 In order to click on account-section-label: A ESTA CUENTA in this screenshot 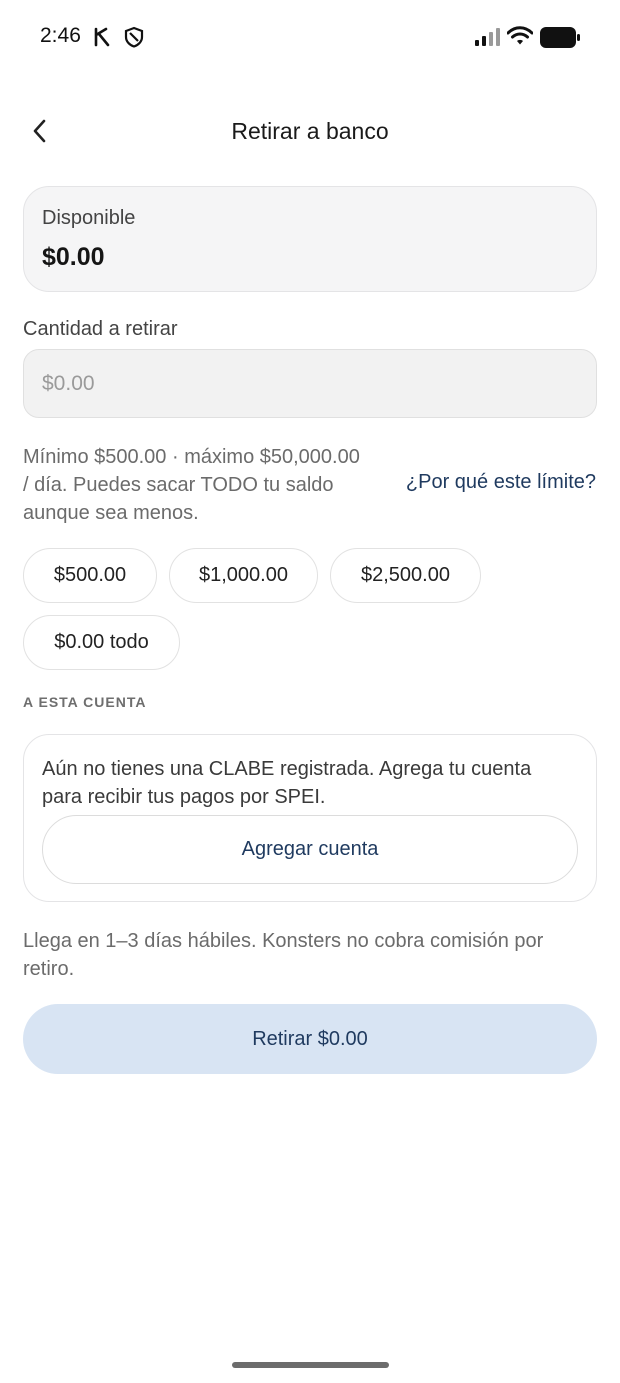, I will do `click(85, 702)`.